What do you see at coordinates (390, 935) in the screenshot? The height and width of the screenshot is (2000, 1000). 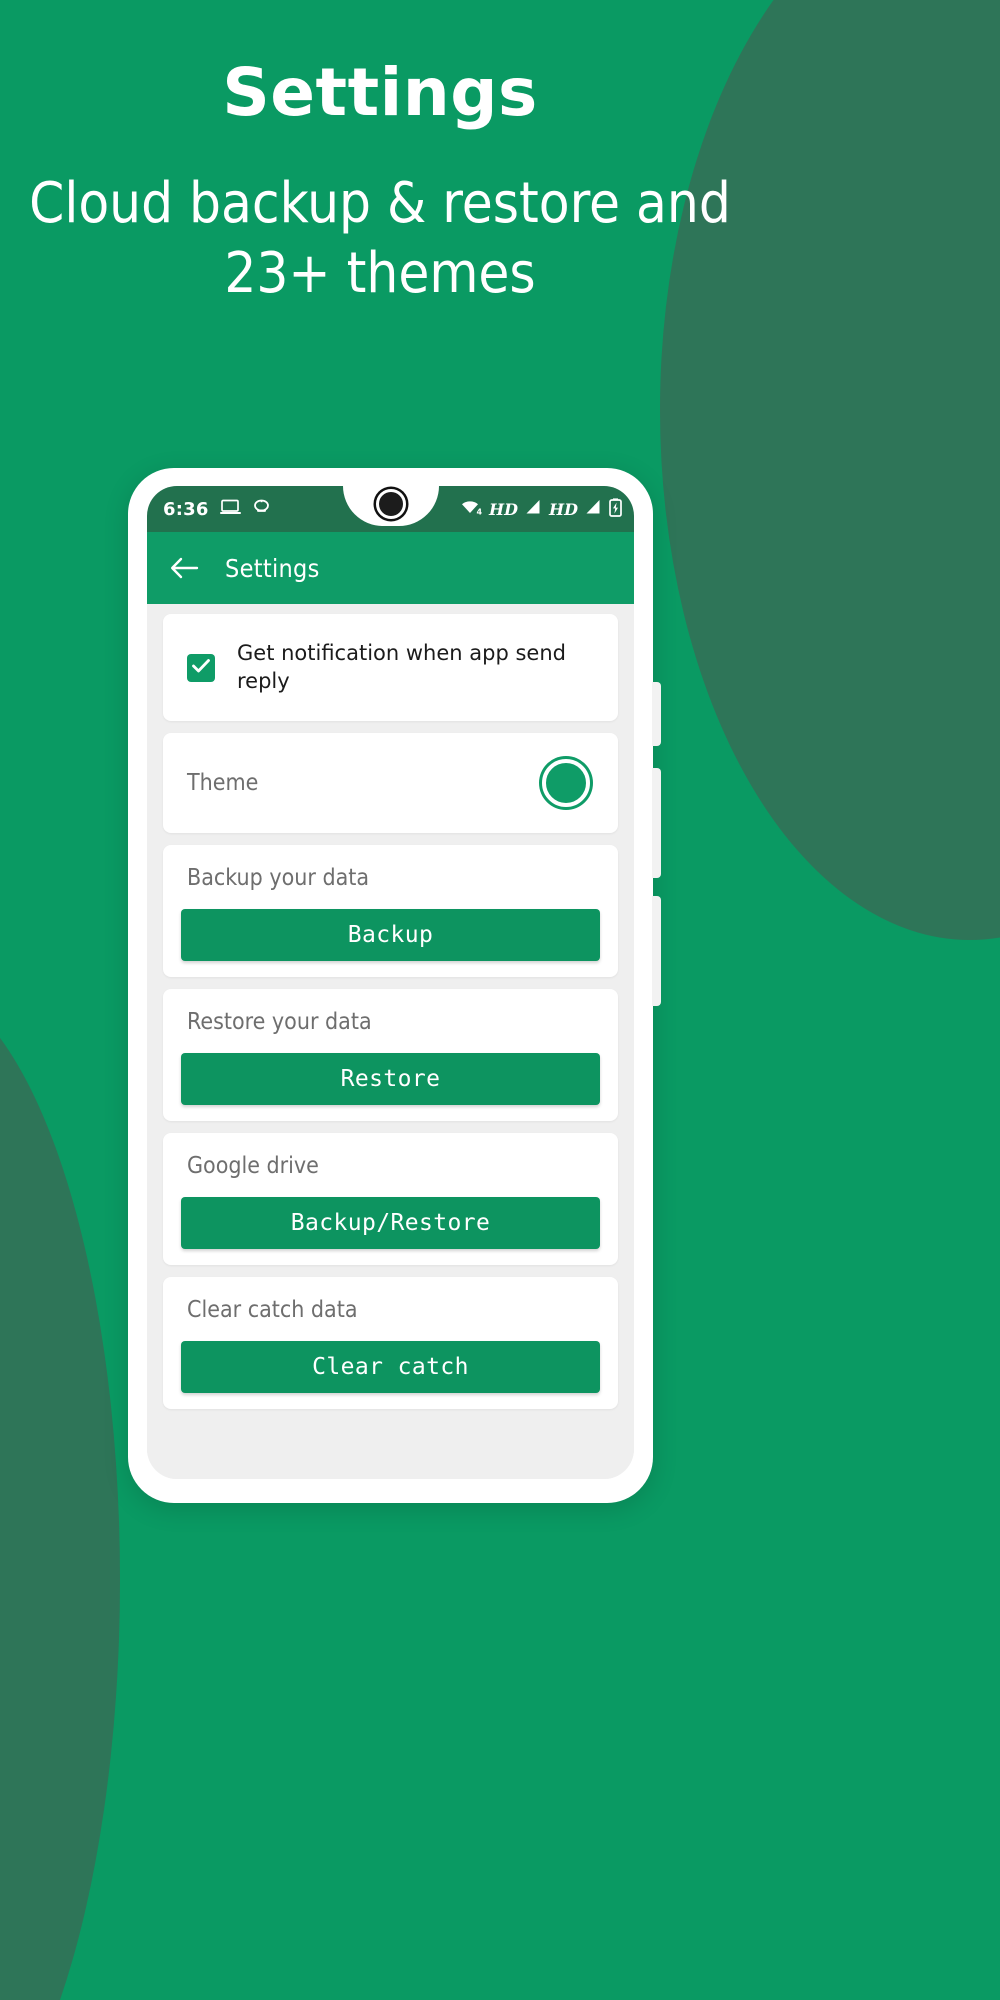 I see `backup-button: Backup` at bounding box center [390, 935].